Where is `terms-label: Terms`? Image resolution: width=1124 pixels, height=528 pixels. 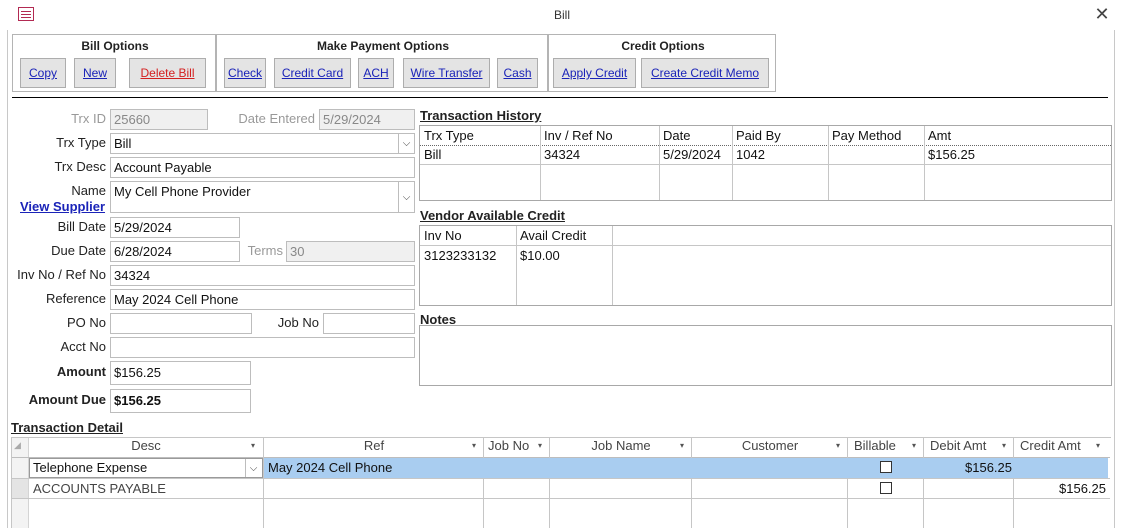 terms-label: Terms is located at coordinates (265, 250).